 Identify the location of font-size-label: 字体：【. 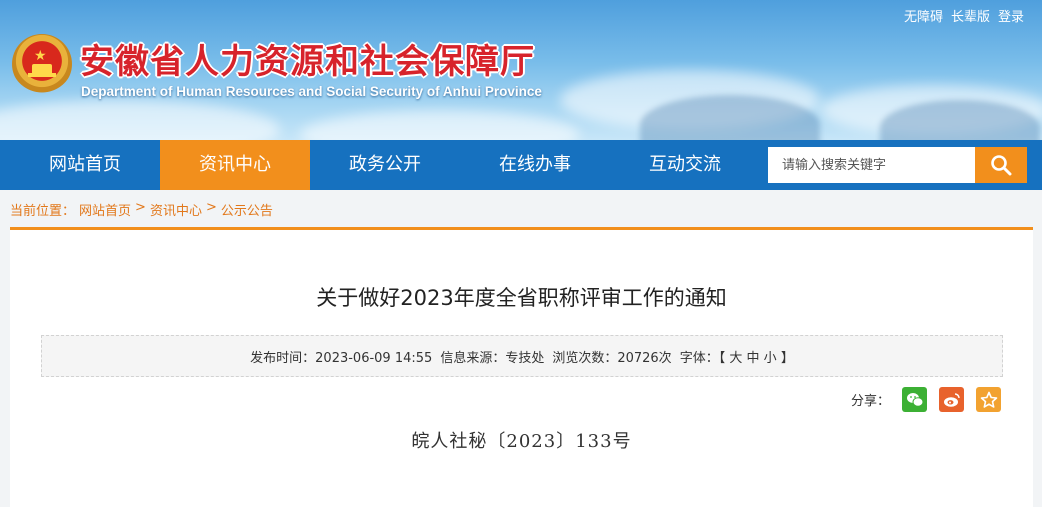
(702, 358).